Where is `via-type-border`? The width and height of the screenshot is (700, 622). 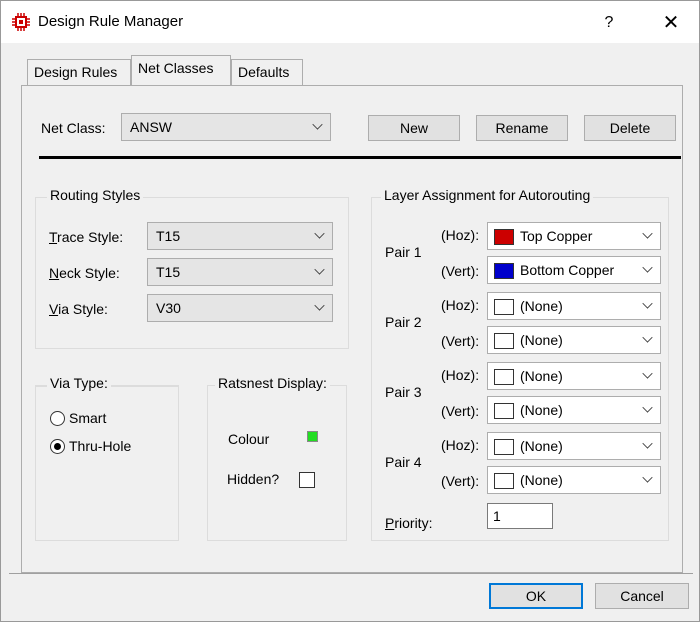 via-type-border is located at coordinates (107, 463).